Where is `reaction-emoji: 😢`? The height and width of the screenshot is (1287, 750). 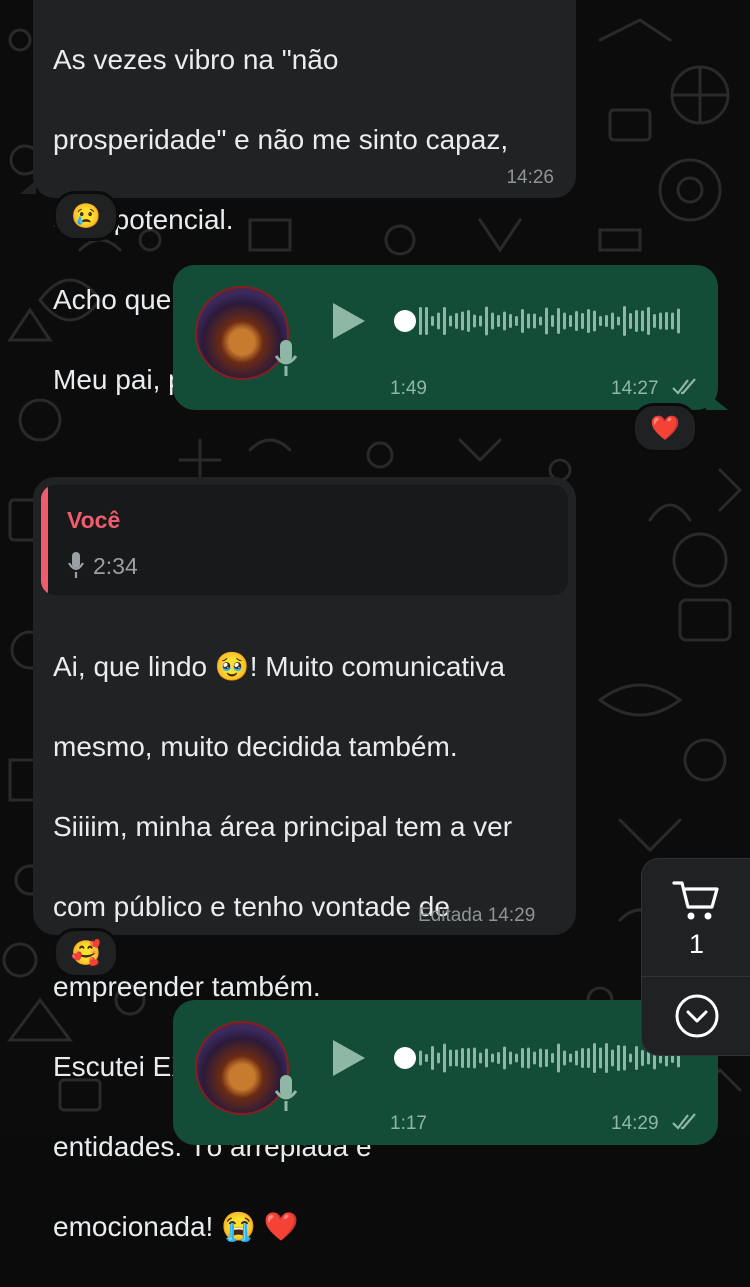 reaction-emoji: 😢 is located at coordinates (86, 216).